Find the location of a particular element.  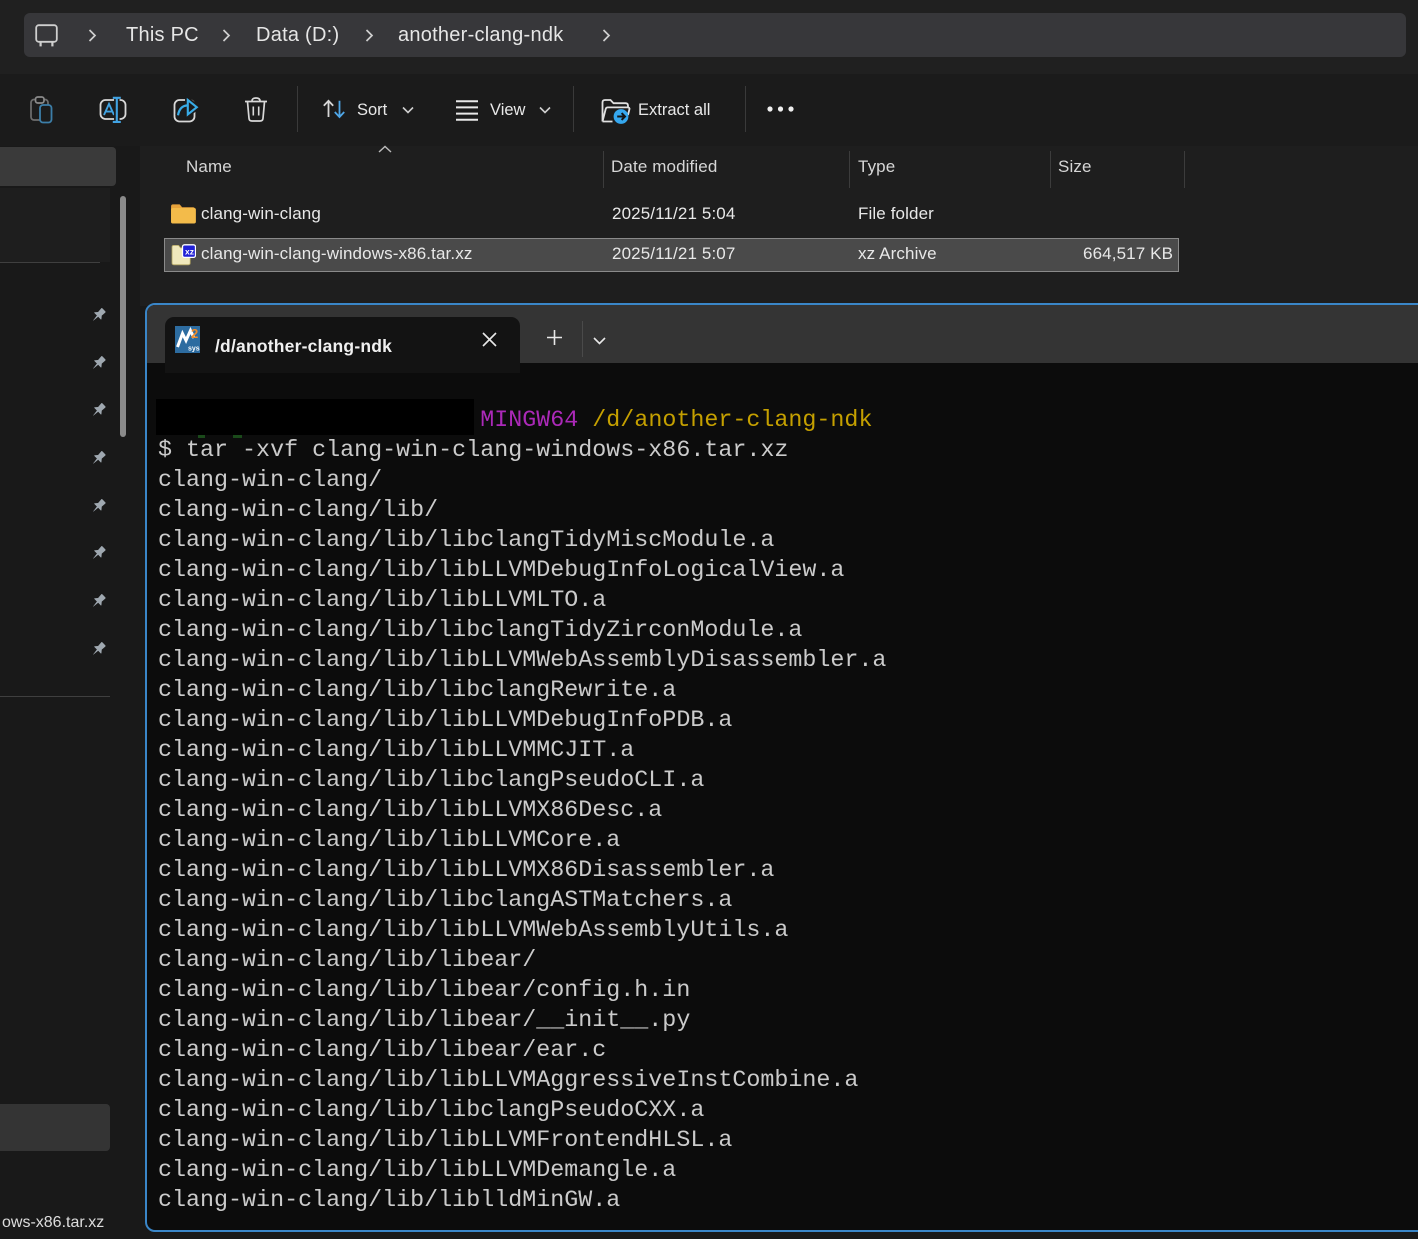

svg-text: 2 is located at coordinates (194, 333).